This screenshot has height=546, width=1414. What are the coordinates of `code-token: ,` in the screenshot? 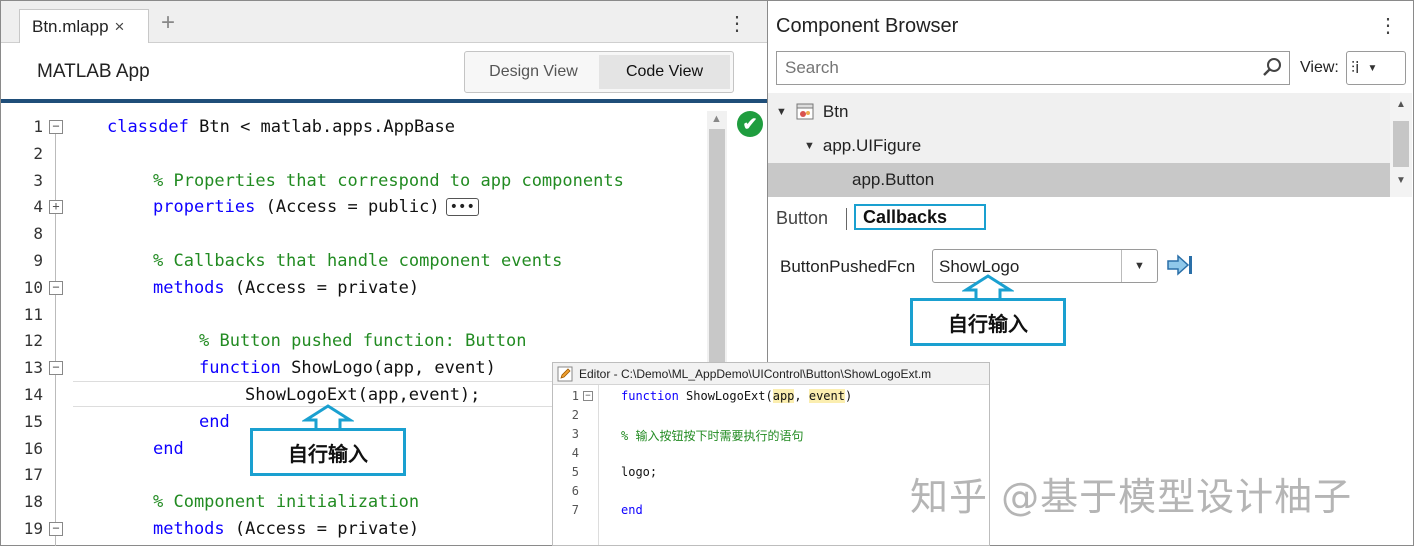 It's located at (801, 396).